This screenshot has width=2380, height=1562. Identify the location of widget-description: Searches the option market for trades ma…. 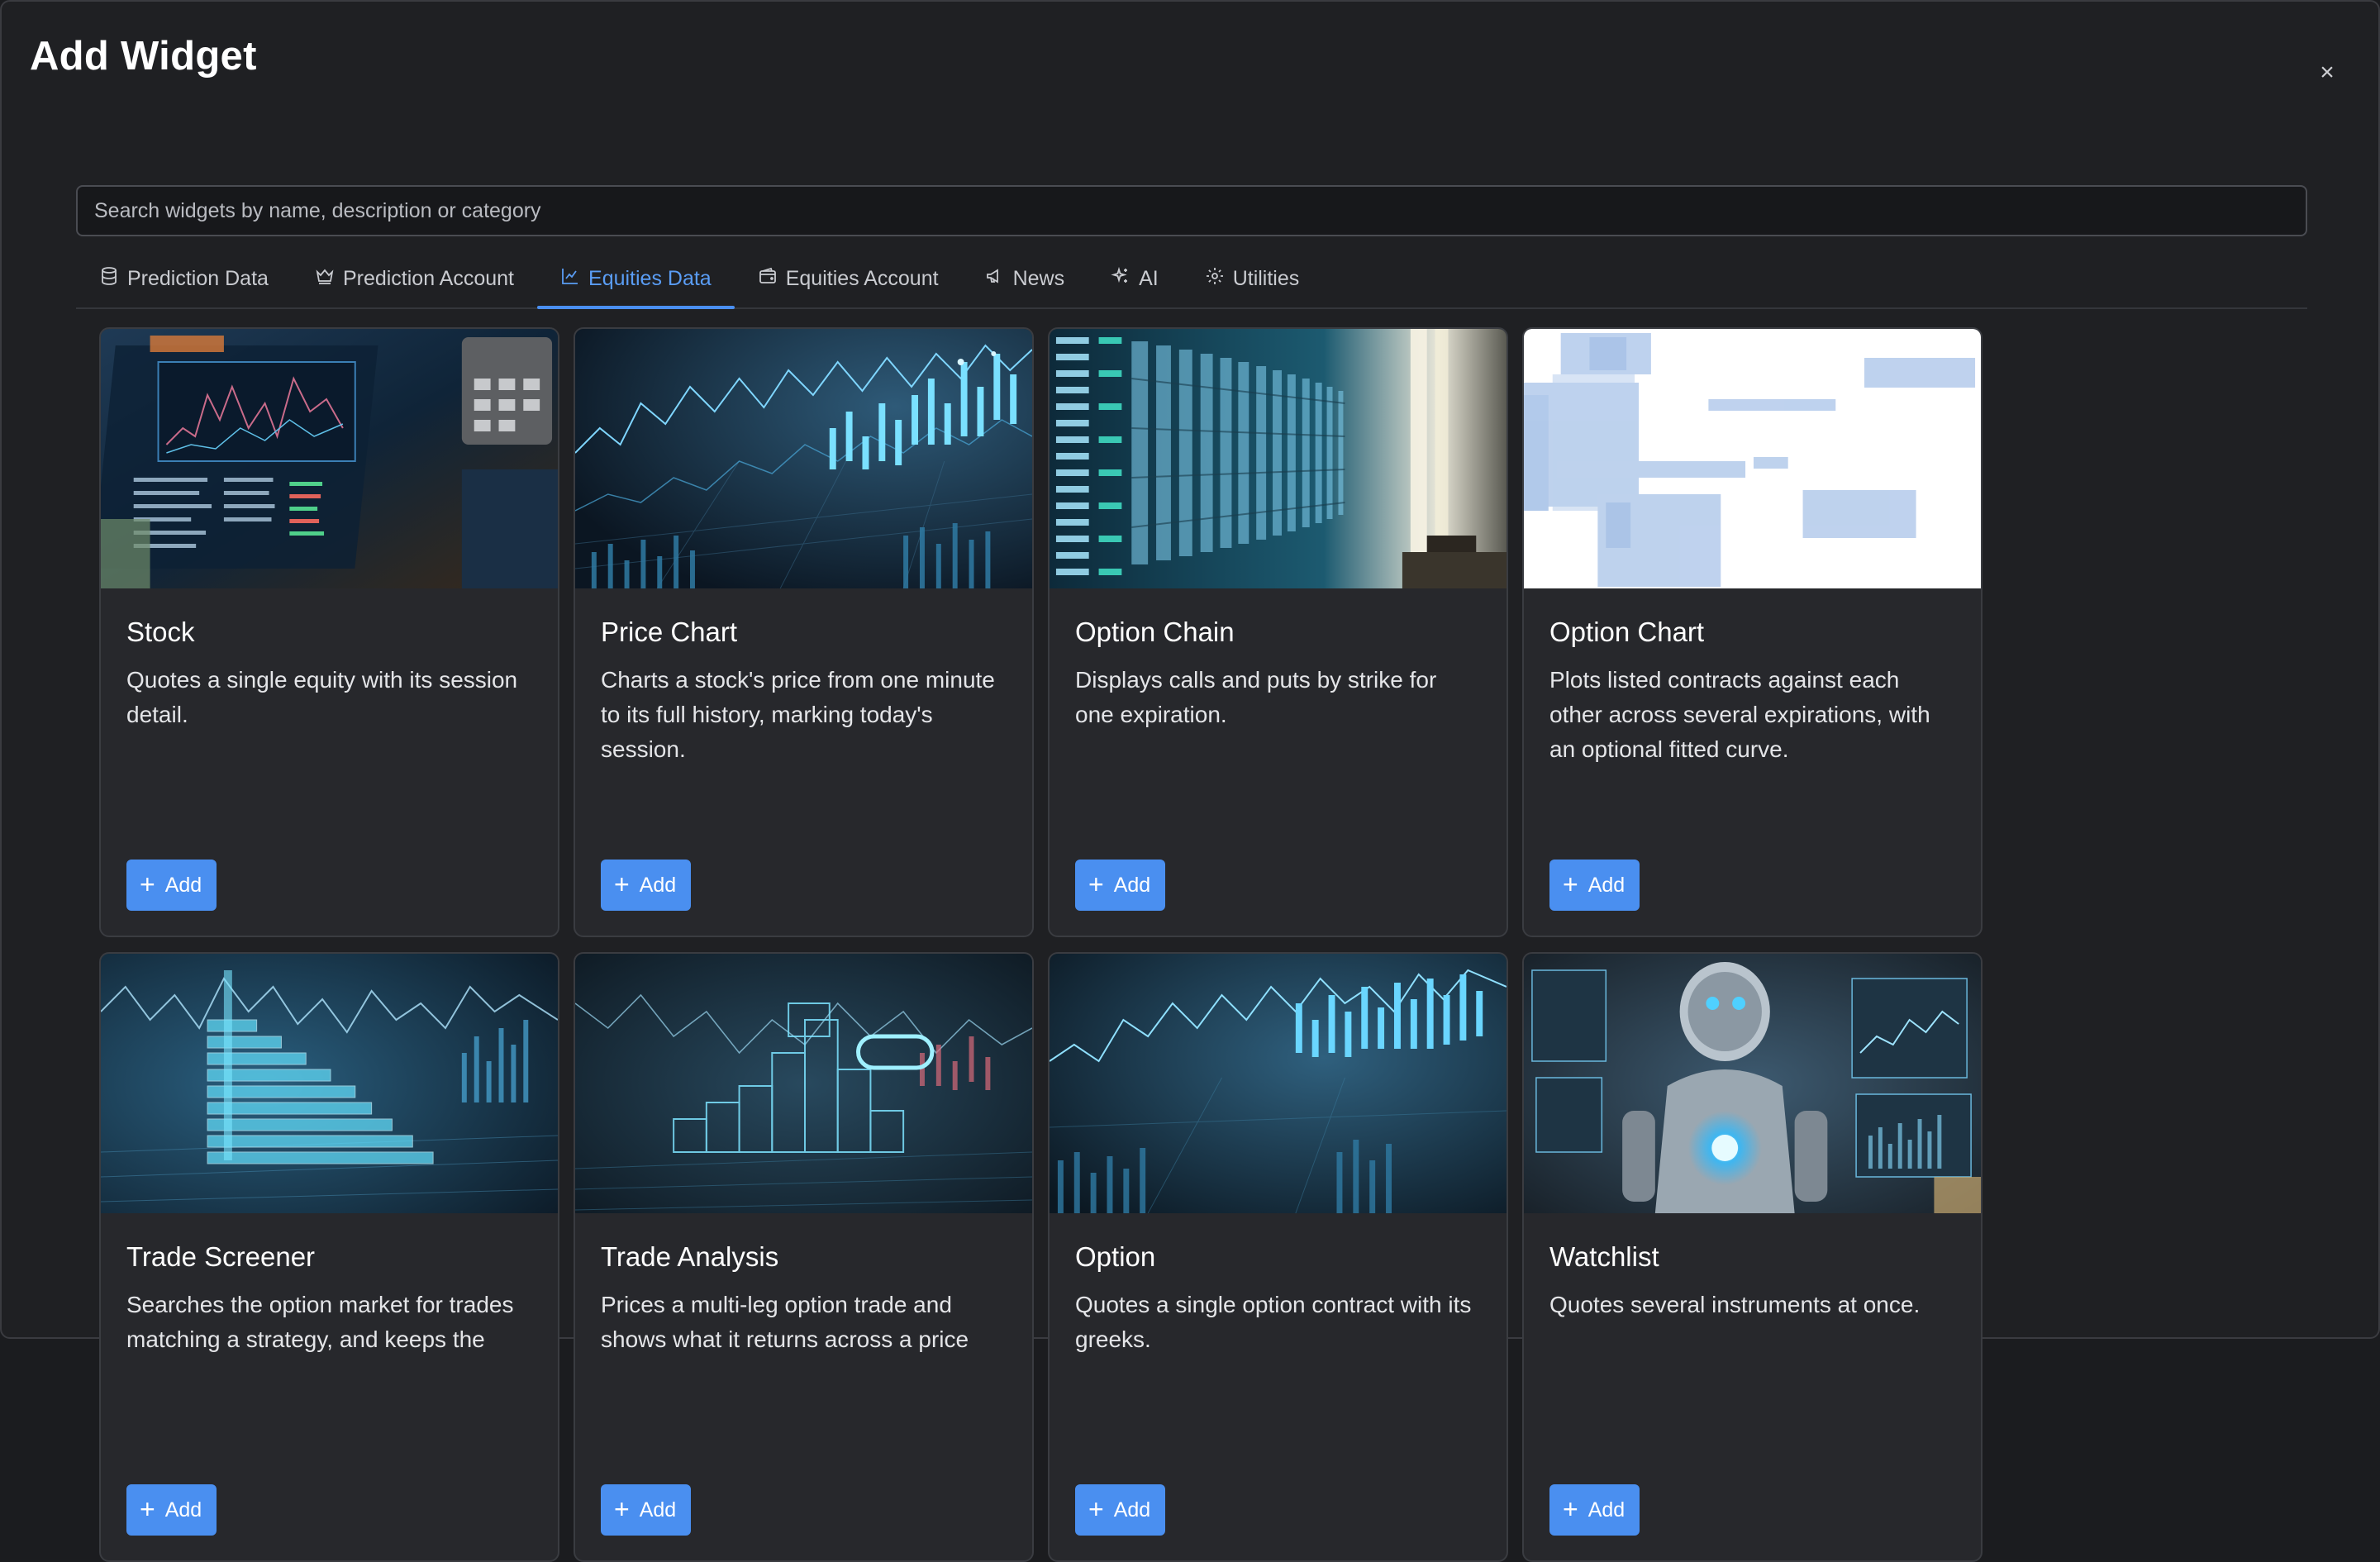
(320, 1322).